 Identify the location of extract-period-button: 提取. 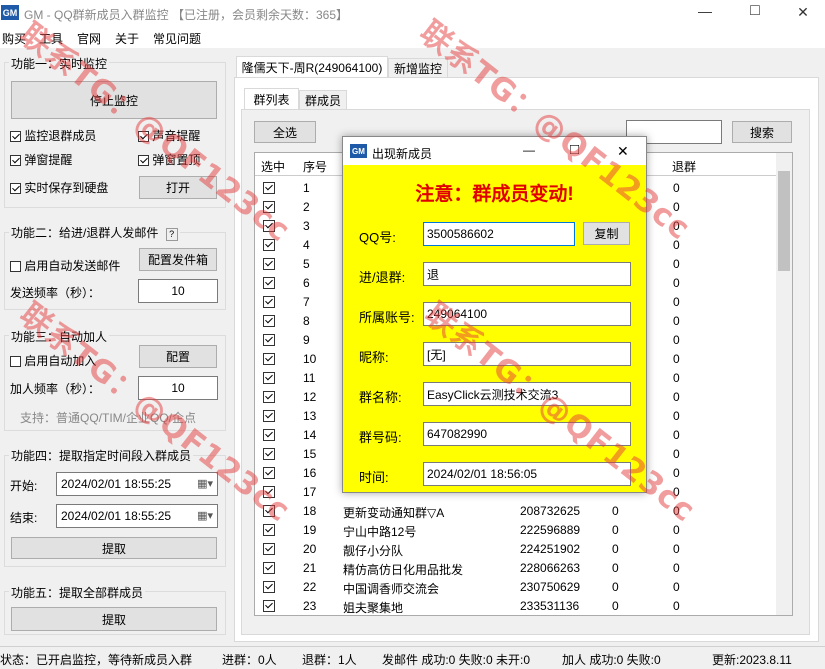
(114, 548).